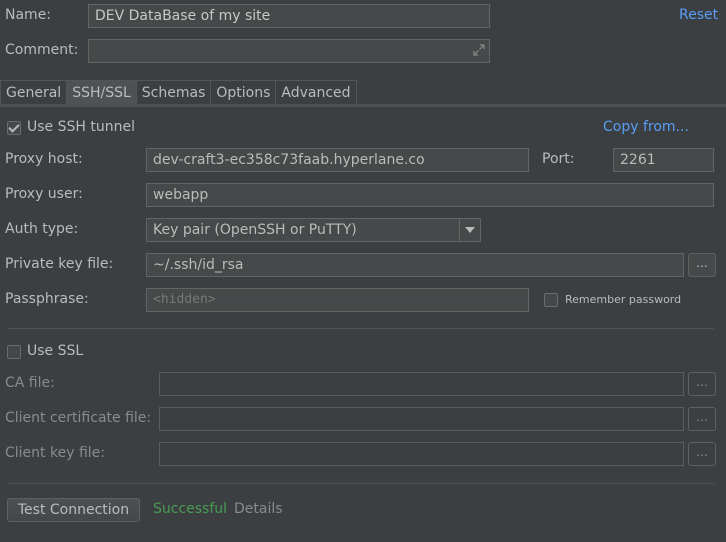 The width and height of the screenshot is (726, 542). What do you see at coordinates (479, 50) in the screenshot?
I see `expand-icon` at bounding box center [479, 50].